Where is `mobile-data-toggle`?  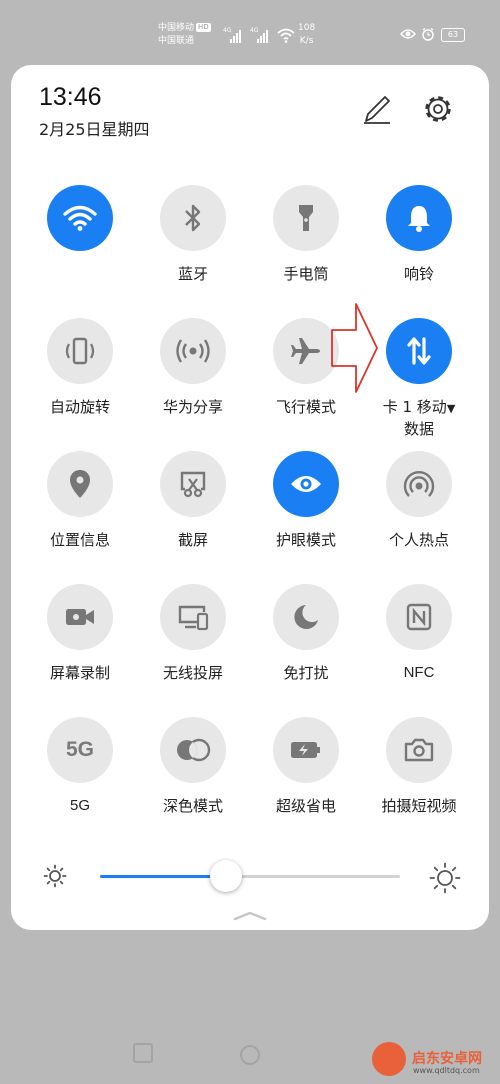
mobile-data-toggle is located at coordinates (419, 351).